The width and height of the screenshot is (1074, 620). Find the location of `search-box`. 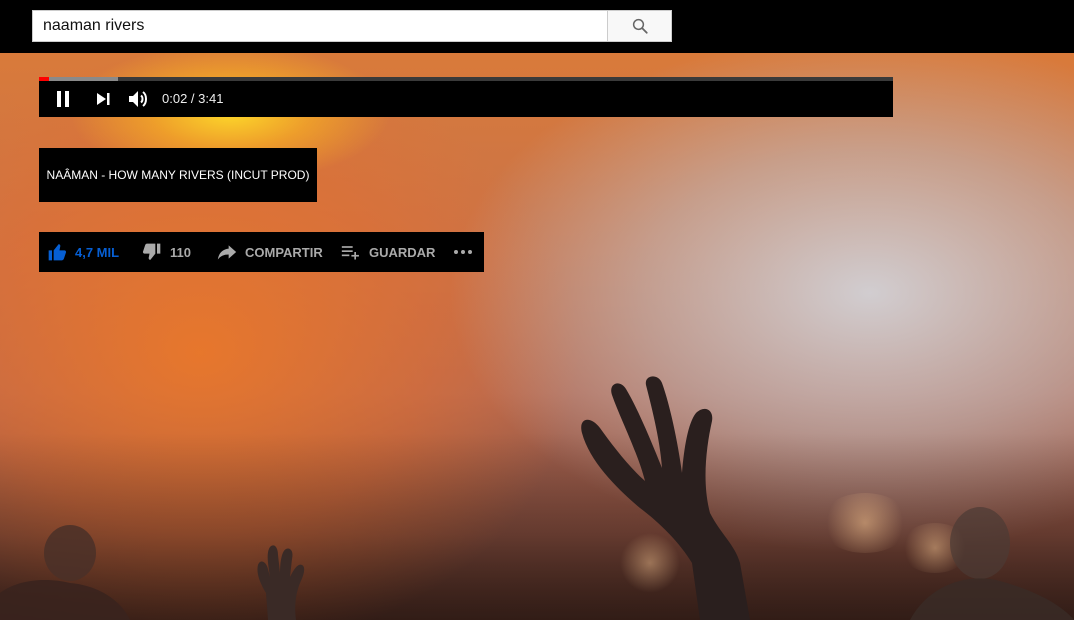

search-box is located at coordinates (352, 26).